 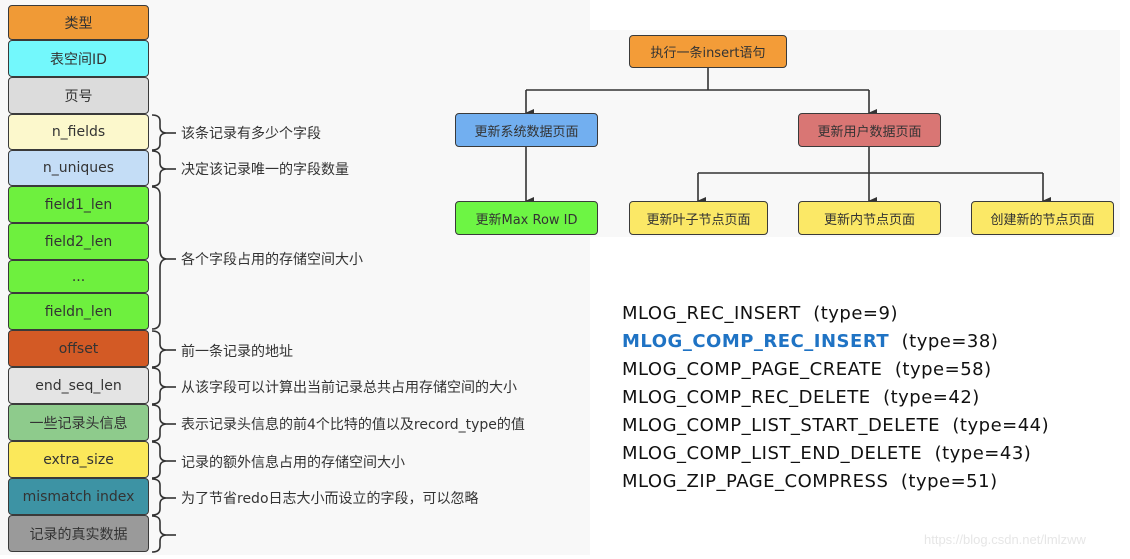 What do you see at coordinates (807, 369) in the screenshot?
I see `mlog-item: MLOG_COMP_PAGE_CREATE (type=58)` at bounding box center [807, 369].